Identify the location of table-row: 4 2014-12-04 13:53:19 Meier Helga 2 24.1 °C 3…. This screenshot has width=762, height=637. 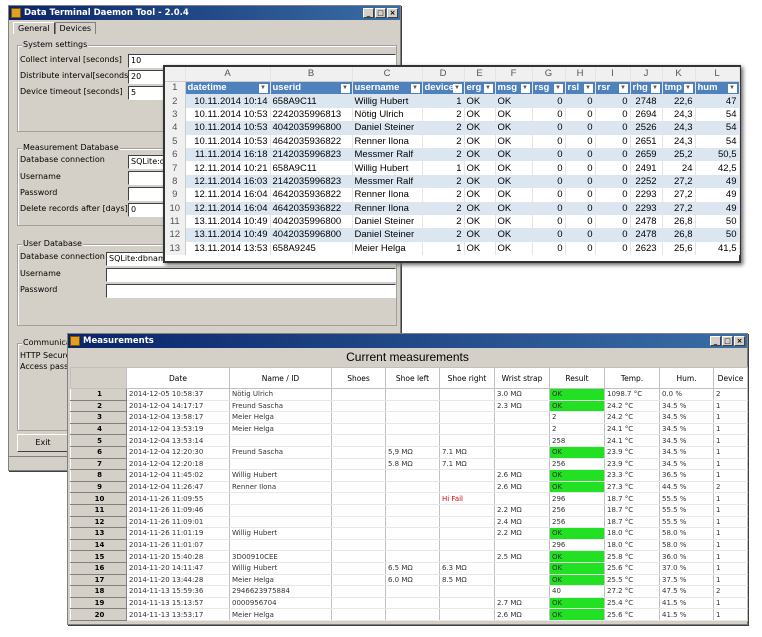
(409, 429).